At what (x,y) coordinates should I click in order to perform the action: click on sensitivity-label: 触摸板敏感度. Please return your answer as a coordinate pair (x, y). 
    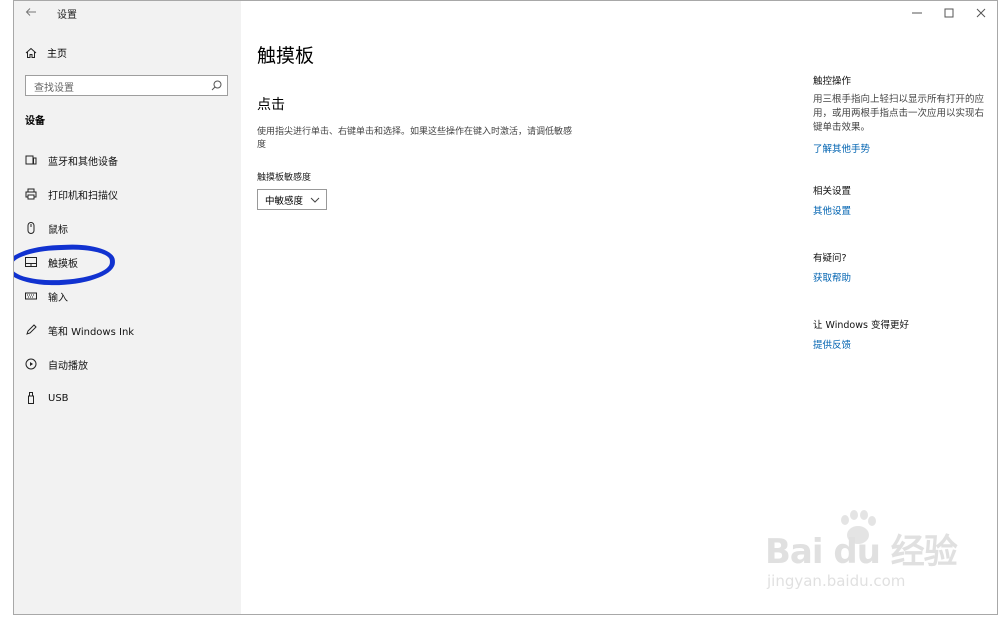
    Looking at the image, I should click on (284, 178).